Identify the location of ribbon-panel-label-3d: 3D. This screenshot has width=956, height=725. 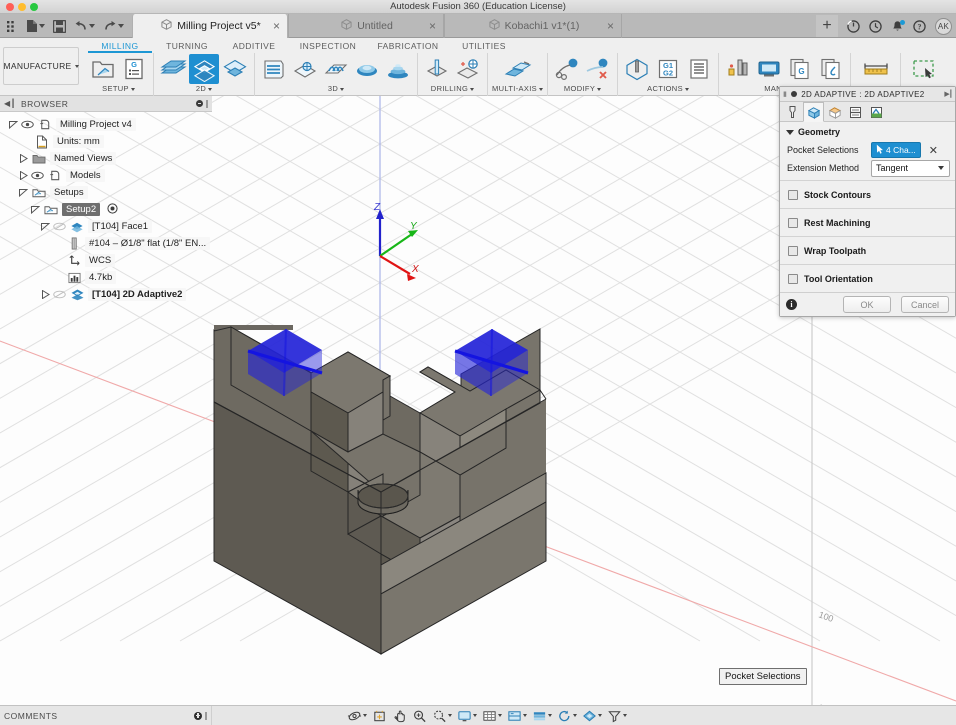
(336, 89).